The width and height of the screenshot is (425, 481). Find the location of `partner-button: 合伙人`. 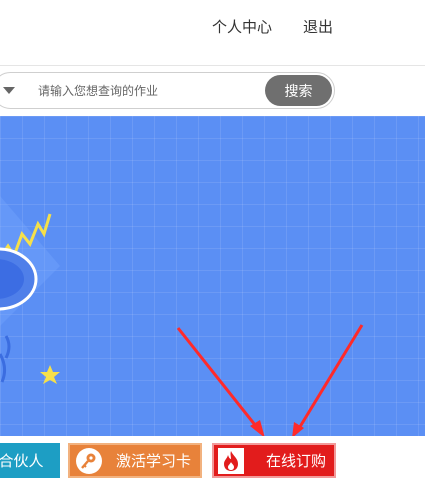

partner-button: 合伙人 is located at coordinates (30, 460).